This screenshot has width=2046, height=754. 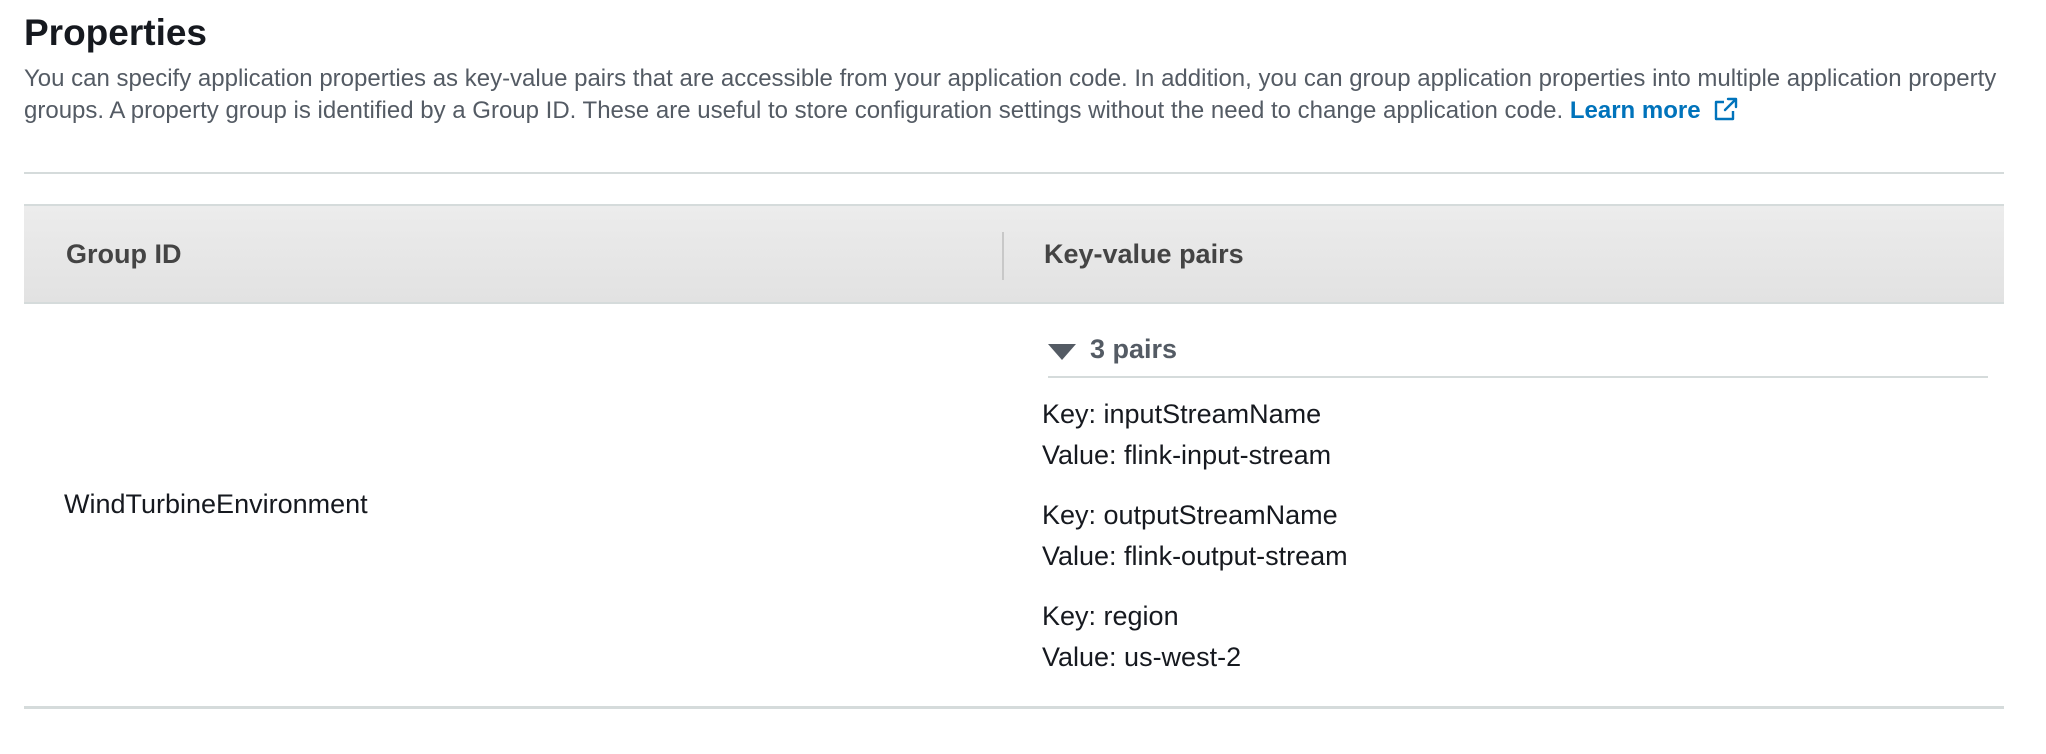 What do you see at coordinates (116, 32) in the screenshot?
I see `section-title: Properties` at bounding box center [116, 32].